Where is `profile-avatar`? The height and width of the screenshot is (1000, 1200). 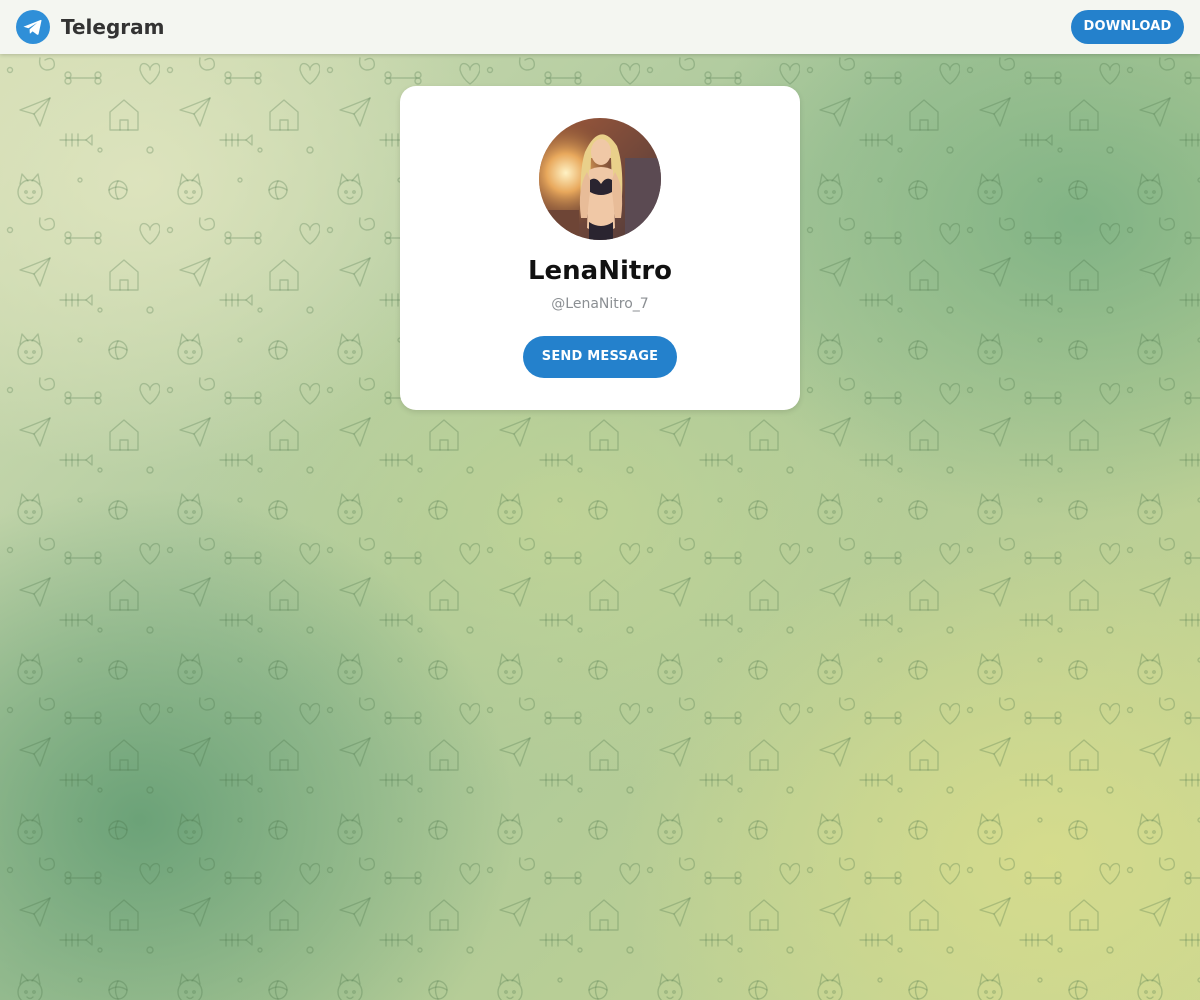
profile-avatar is located at coordinates (600, 179).